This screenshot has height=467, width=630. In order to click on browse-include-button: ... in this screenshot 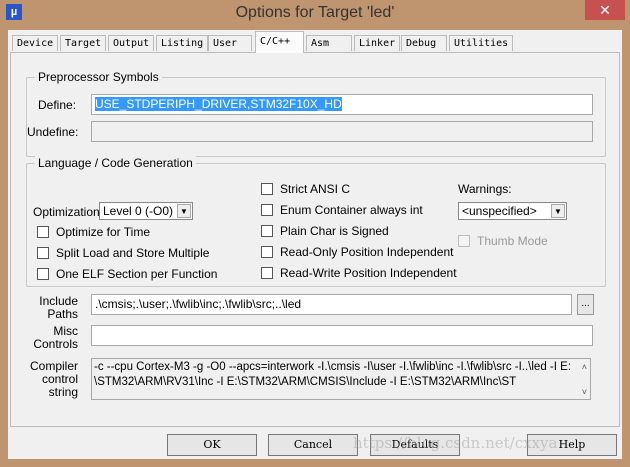, I will do `click(585, 304)`.